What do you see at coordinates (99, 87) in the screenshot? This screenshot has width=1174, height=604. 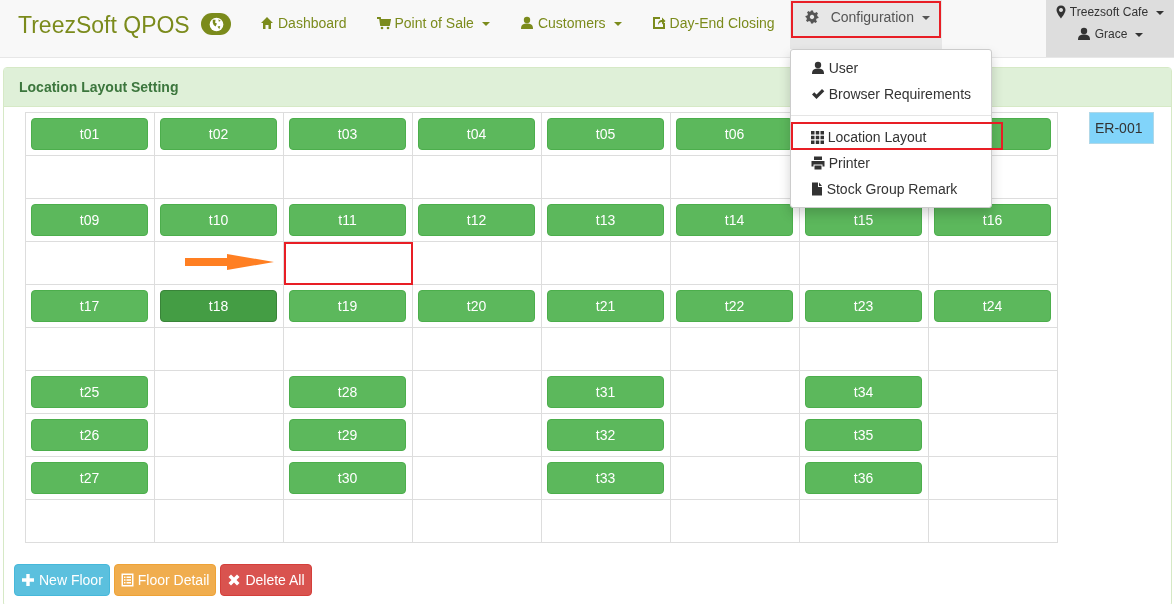 I see `panel-title: Location Layout Setting` at bounding box center [99, 87].